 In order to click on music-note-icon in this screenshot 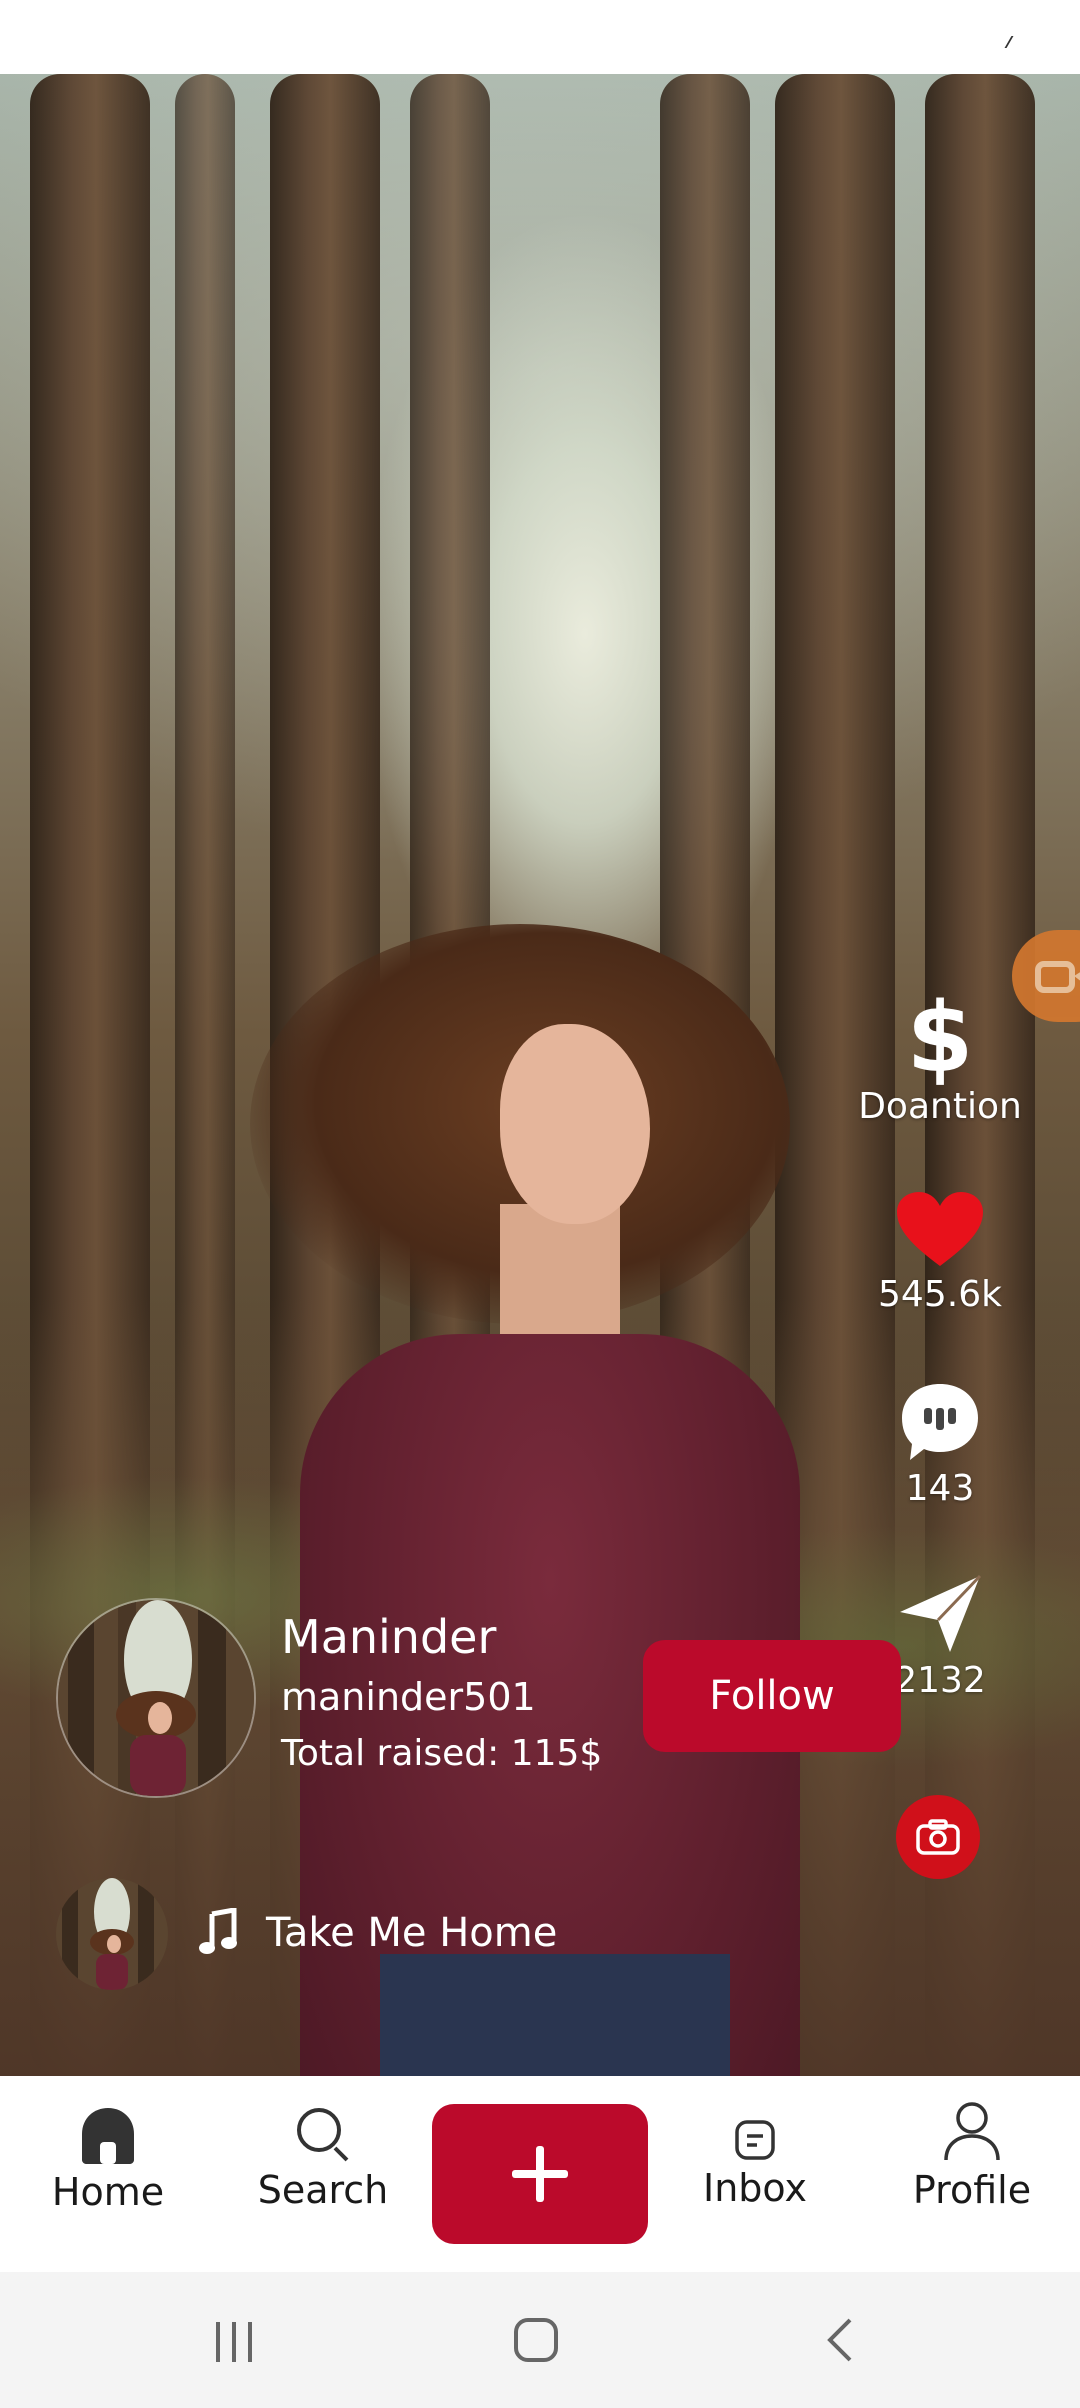, I will do `click(218, 1931)`.